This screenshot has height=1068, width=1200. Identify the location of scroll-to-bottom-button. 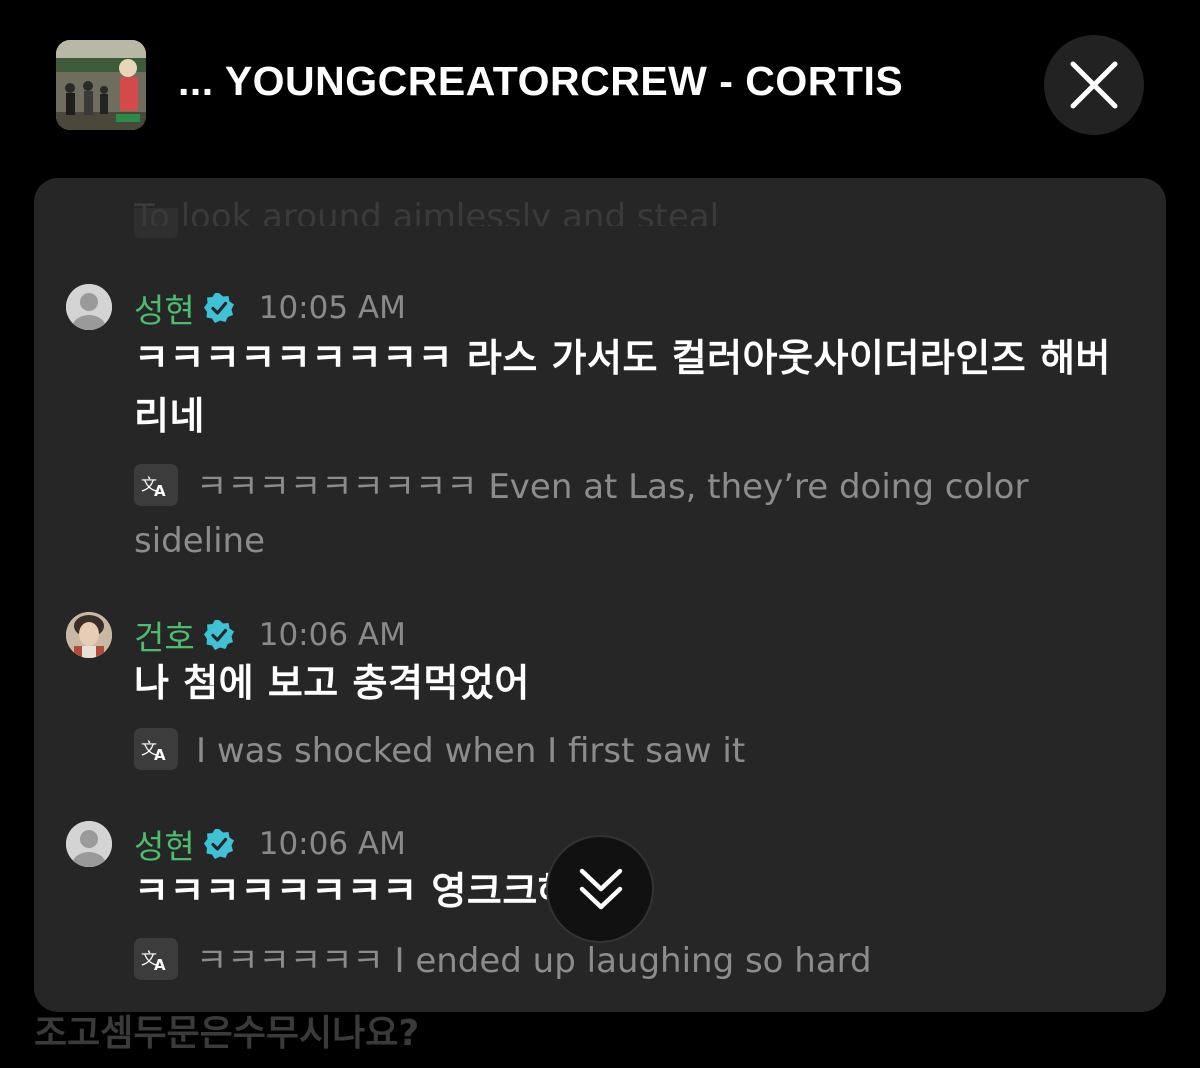
(600, 889).